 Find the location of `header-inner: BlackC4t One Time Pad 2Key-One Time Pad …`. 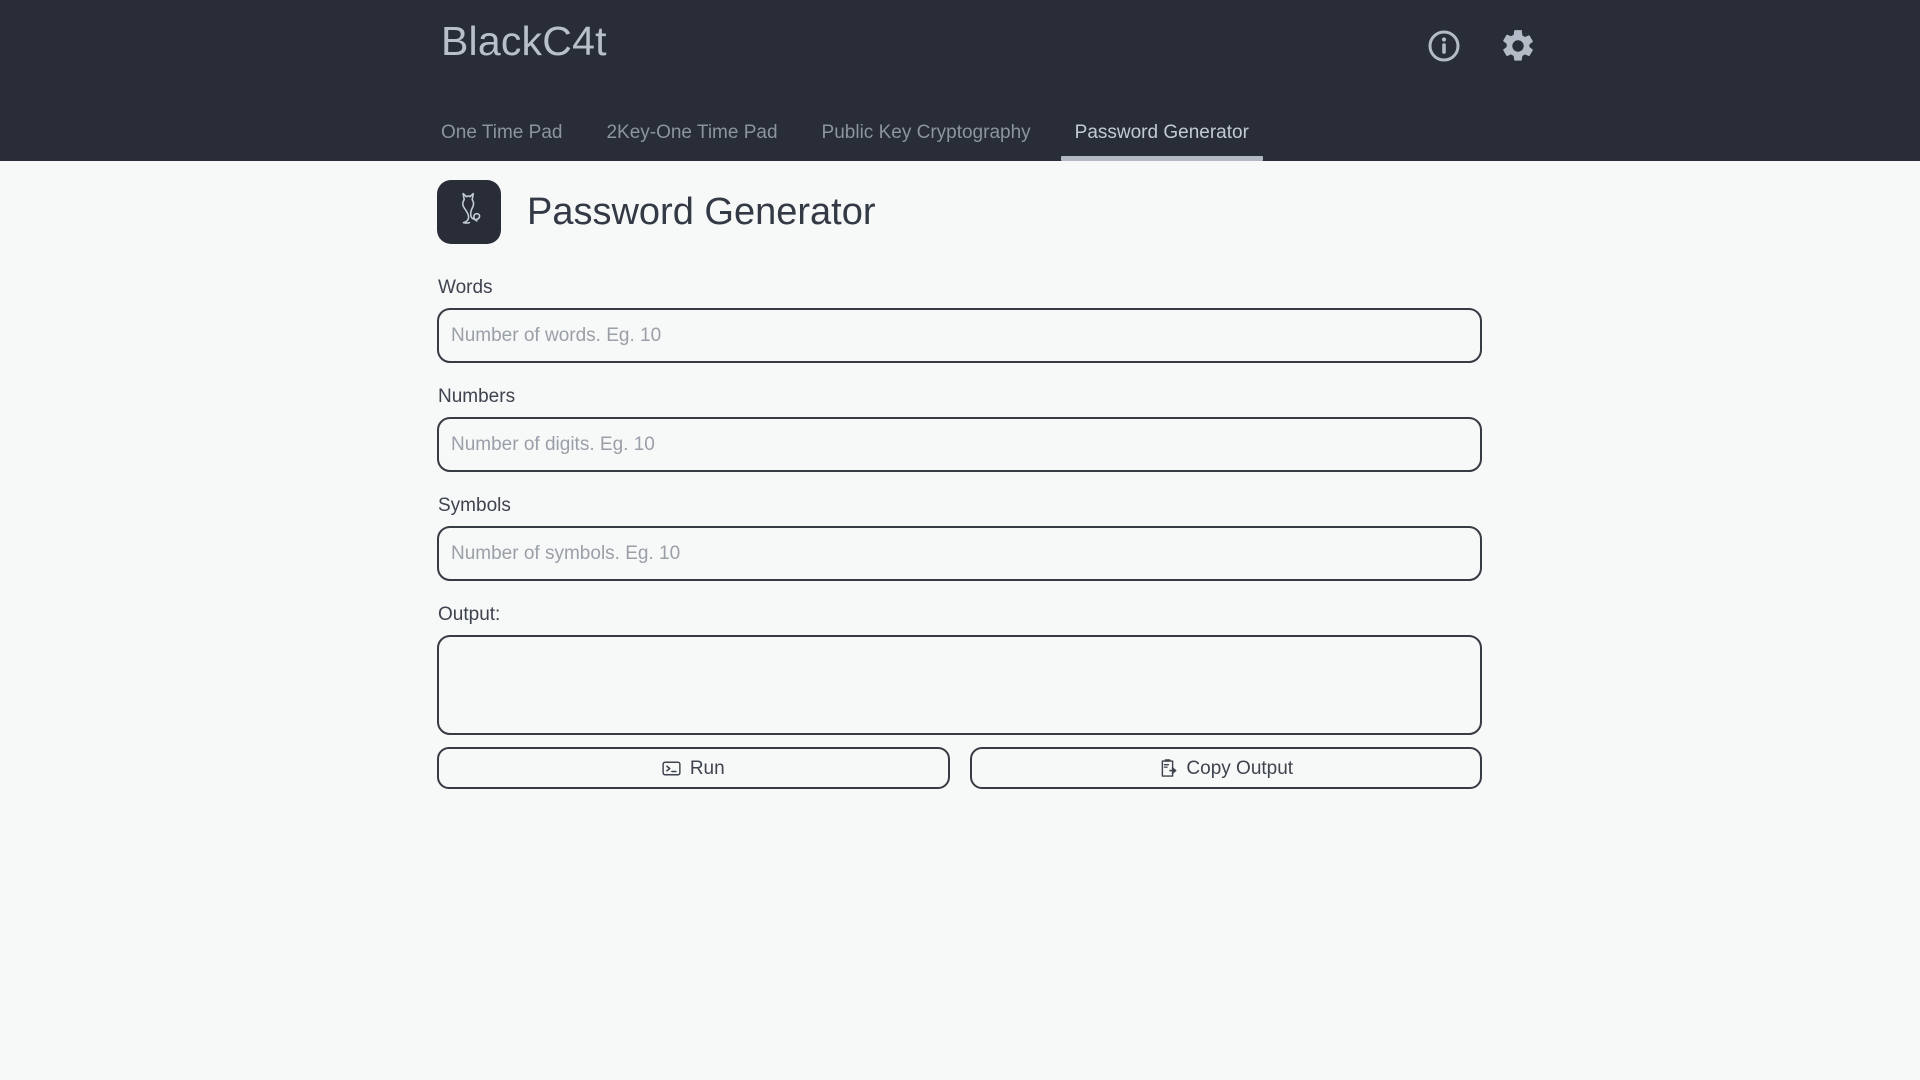

header-inner: BlackC4t One Time Pad 2Key-One Time Pad … is located at coordinates (960, 80).